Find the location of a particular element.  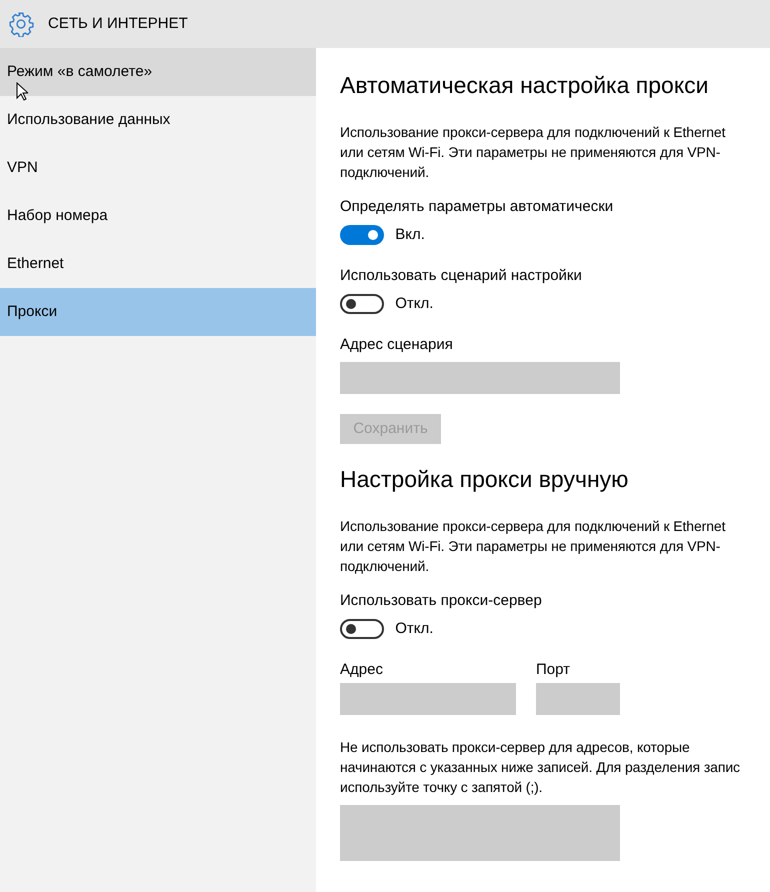

section-heading: Автоматическая настройка прокси is located at coordinates (525, 86).